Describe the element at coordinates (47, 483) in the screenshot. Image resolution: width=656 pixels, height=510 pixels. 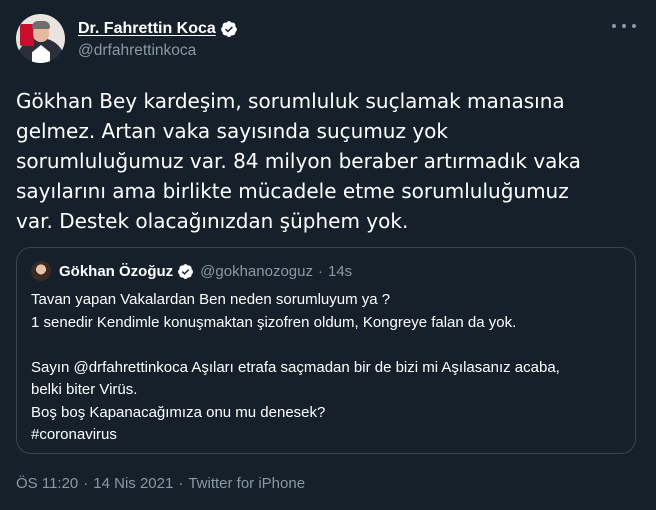
I see `tweet-time: ÖS 11:20` at that location.